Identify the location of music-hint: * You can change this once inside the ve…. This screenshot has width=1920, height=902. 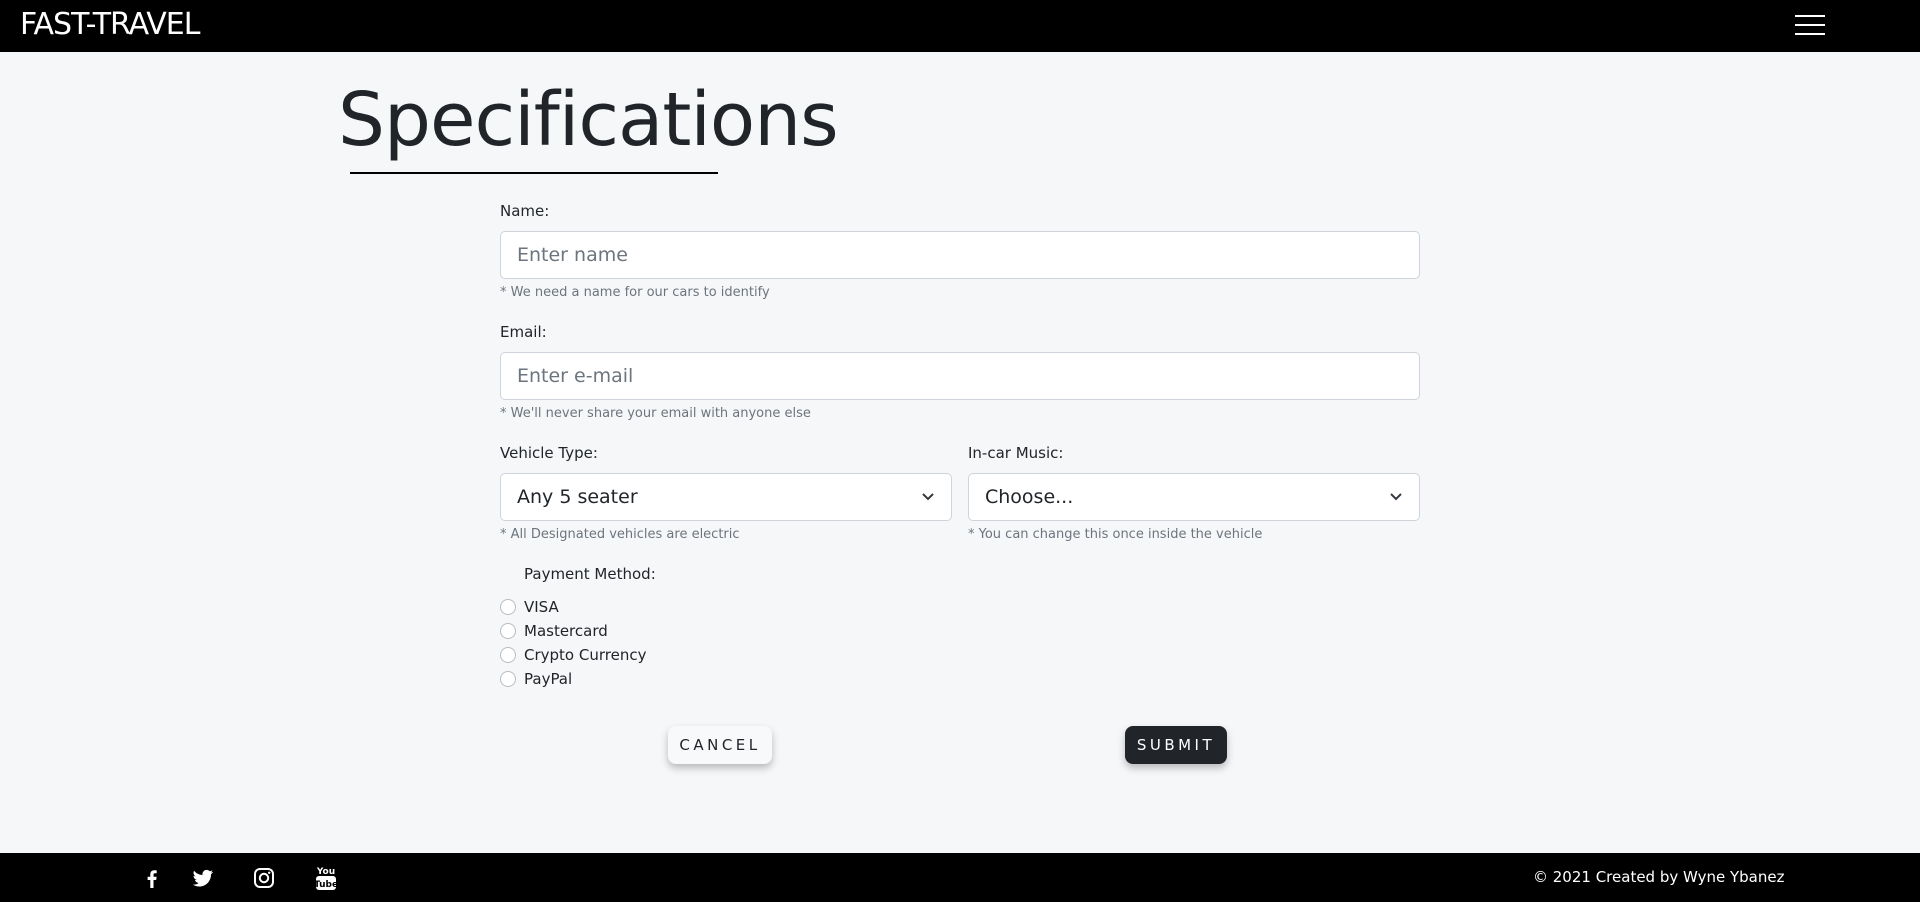
(1115, 534).